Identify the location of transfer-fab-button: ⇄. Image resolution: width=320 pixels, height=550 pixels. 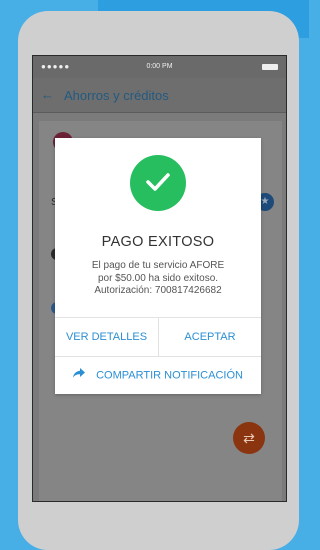
(249, 438).